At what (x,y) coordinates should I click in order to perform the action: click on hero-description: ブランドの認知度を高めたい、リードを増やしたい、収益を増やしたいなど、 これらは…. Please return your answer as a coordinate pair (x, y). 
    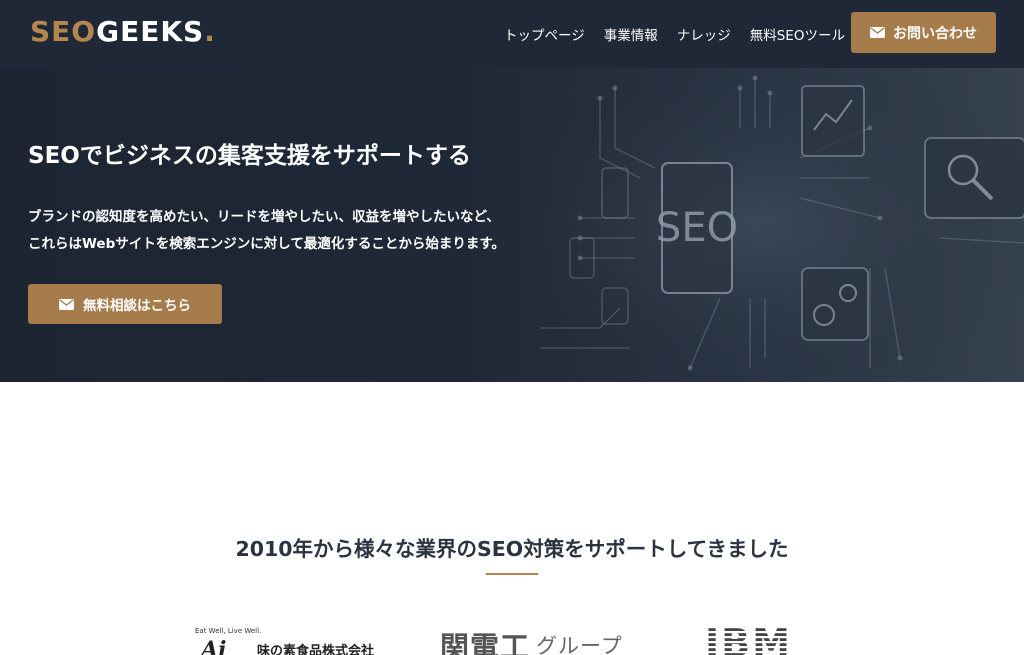
    Looking at the image, I should click on (266, 231).